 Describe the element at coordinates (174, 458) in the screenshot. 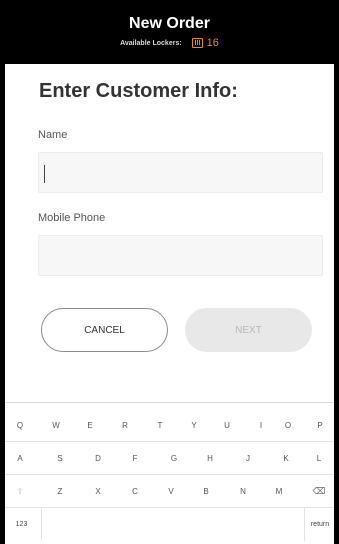

I see `key-g: G` at that location.